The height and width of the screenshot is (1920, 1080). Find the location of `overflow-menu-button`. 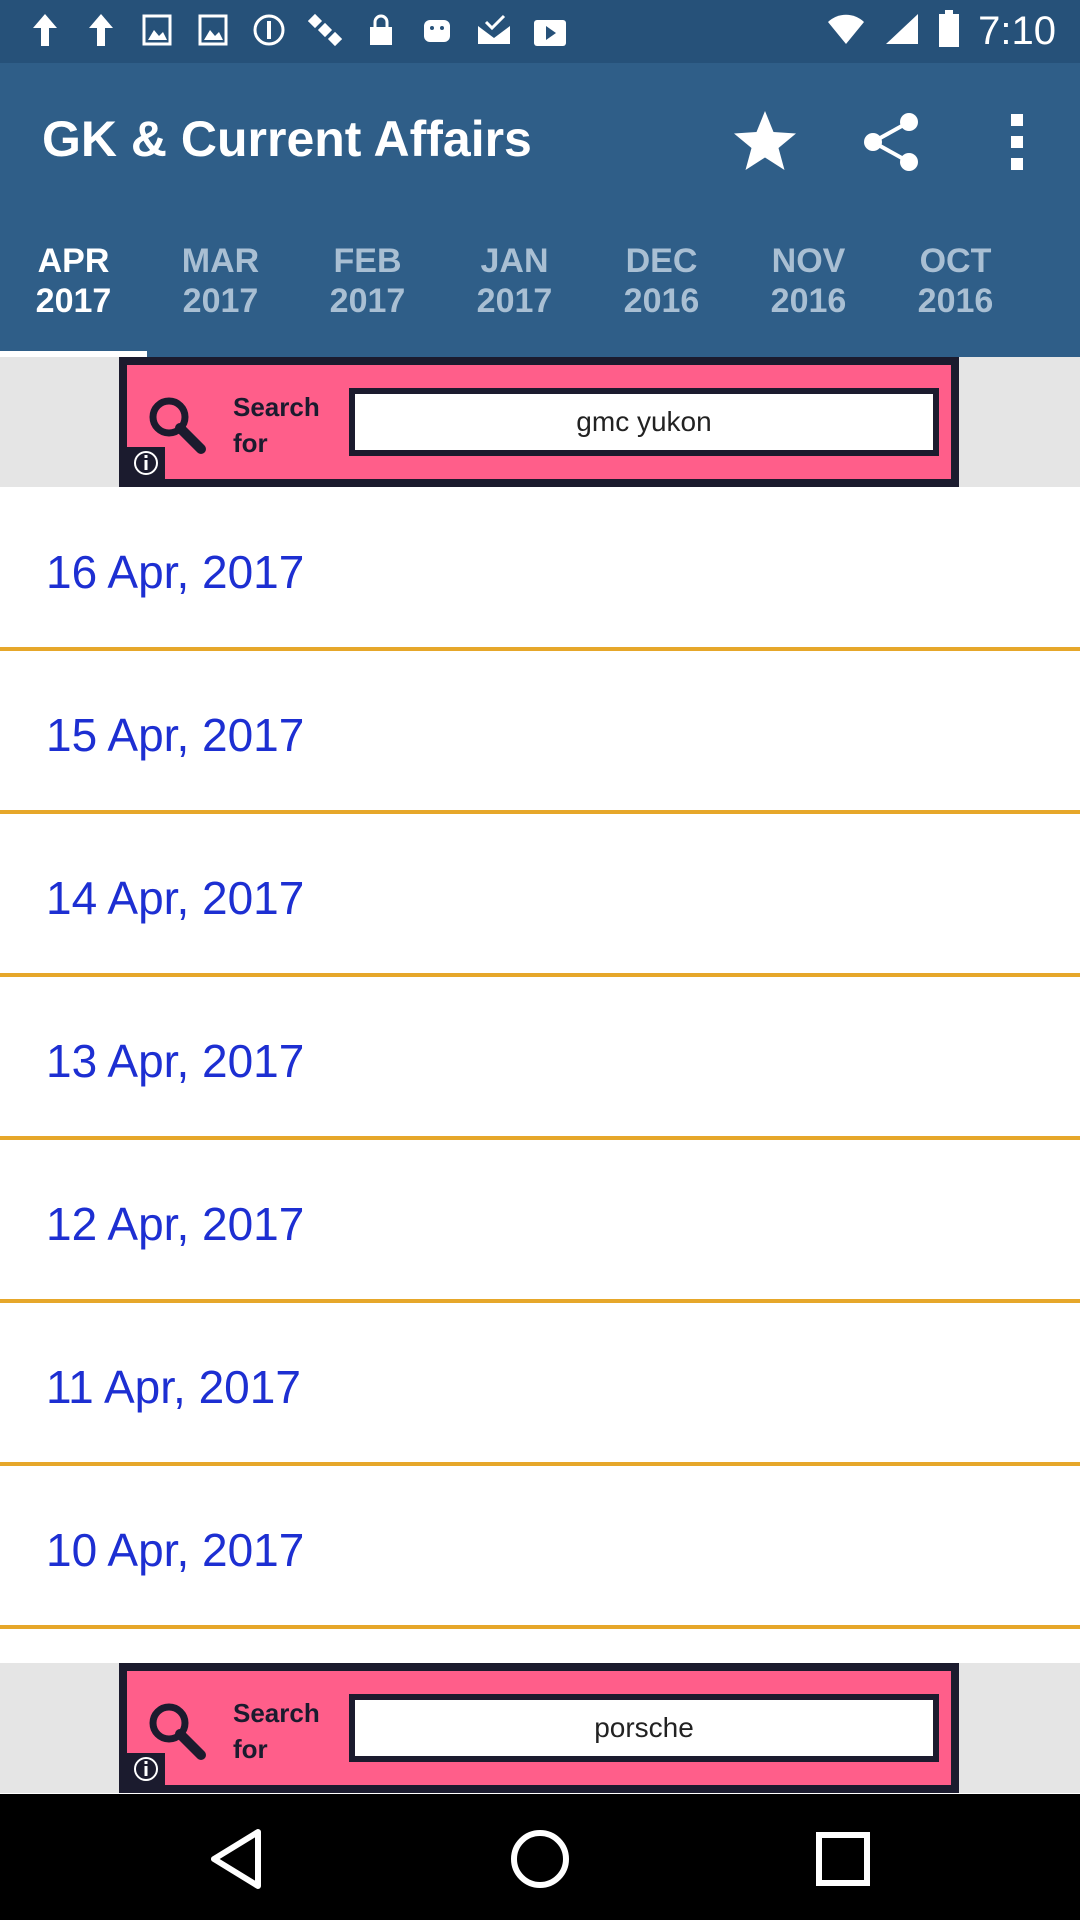

overflow-menu-button is located at coordinates (1017, 142).